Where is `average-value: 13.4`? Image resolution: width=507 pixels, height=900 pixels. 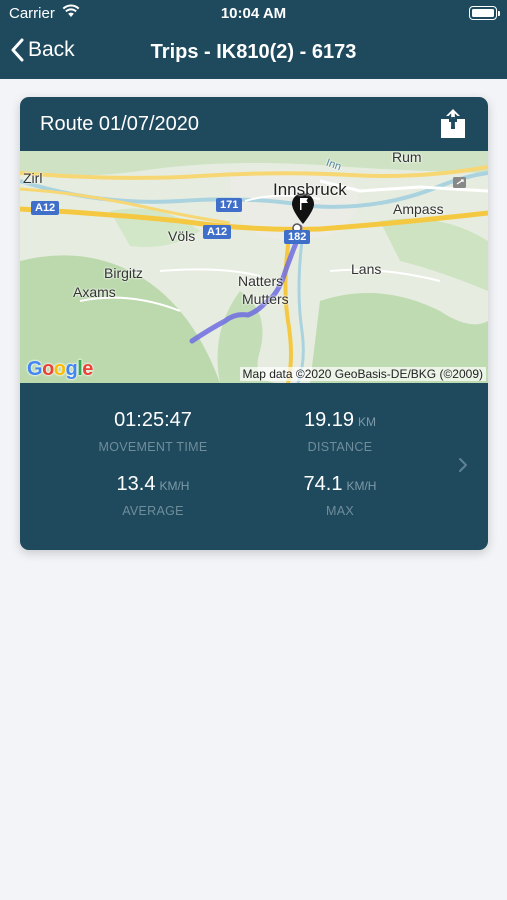 average-value: 13.4 is located at coordinates (136, 484).